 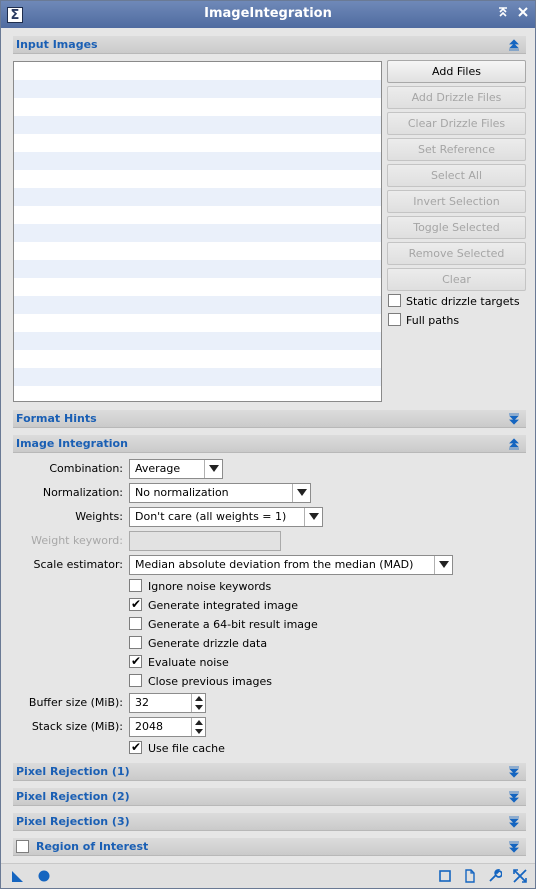 What do you see at coordinates (520, 876) in the screenshot?
I see `reset-icon` at bounding box center [520, 876].